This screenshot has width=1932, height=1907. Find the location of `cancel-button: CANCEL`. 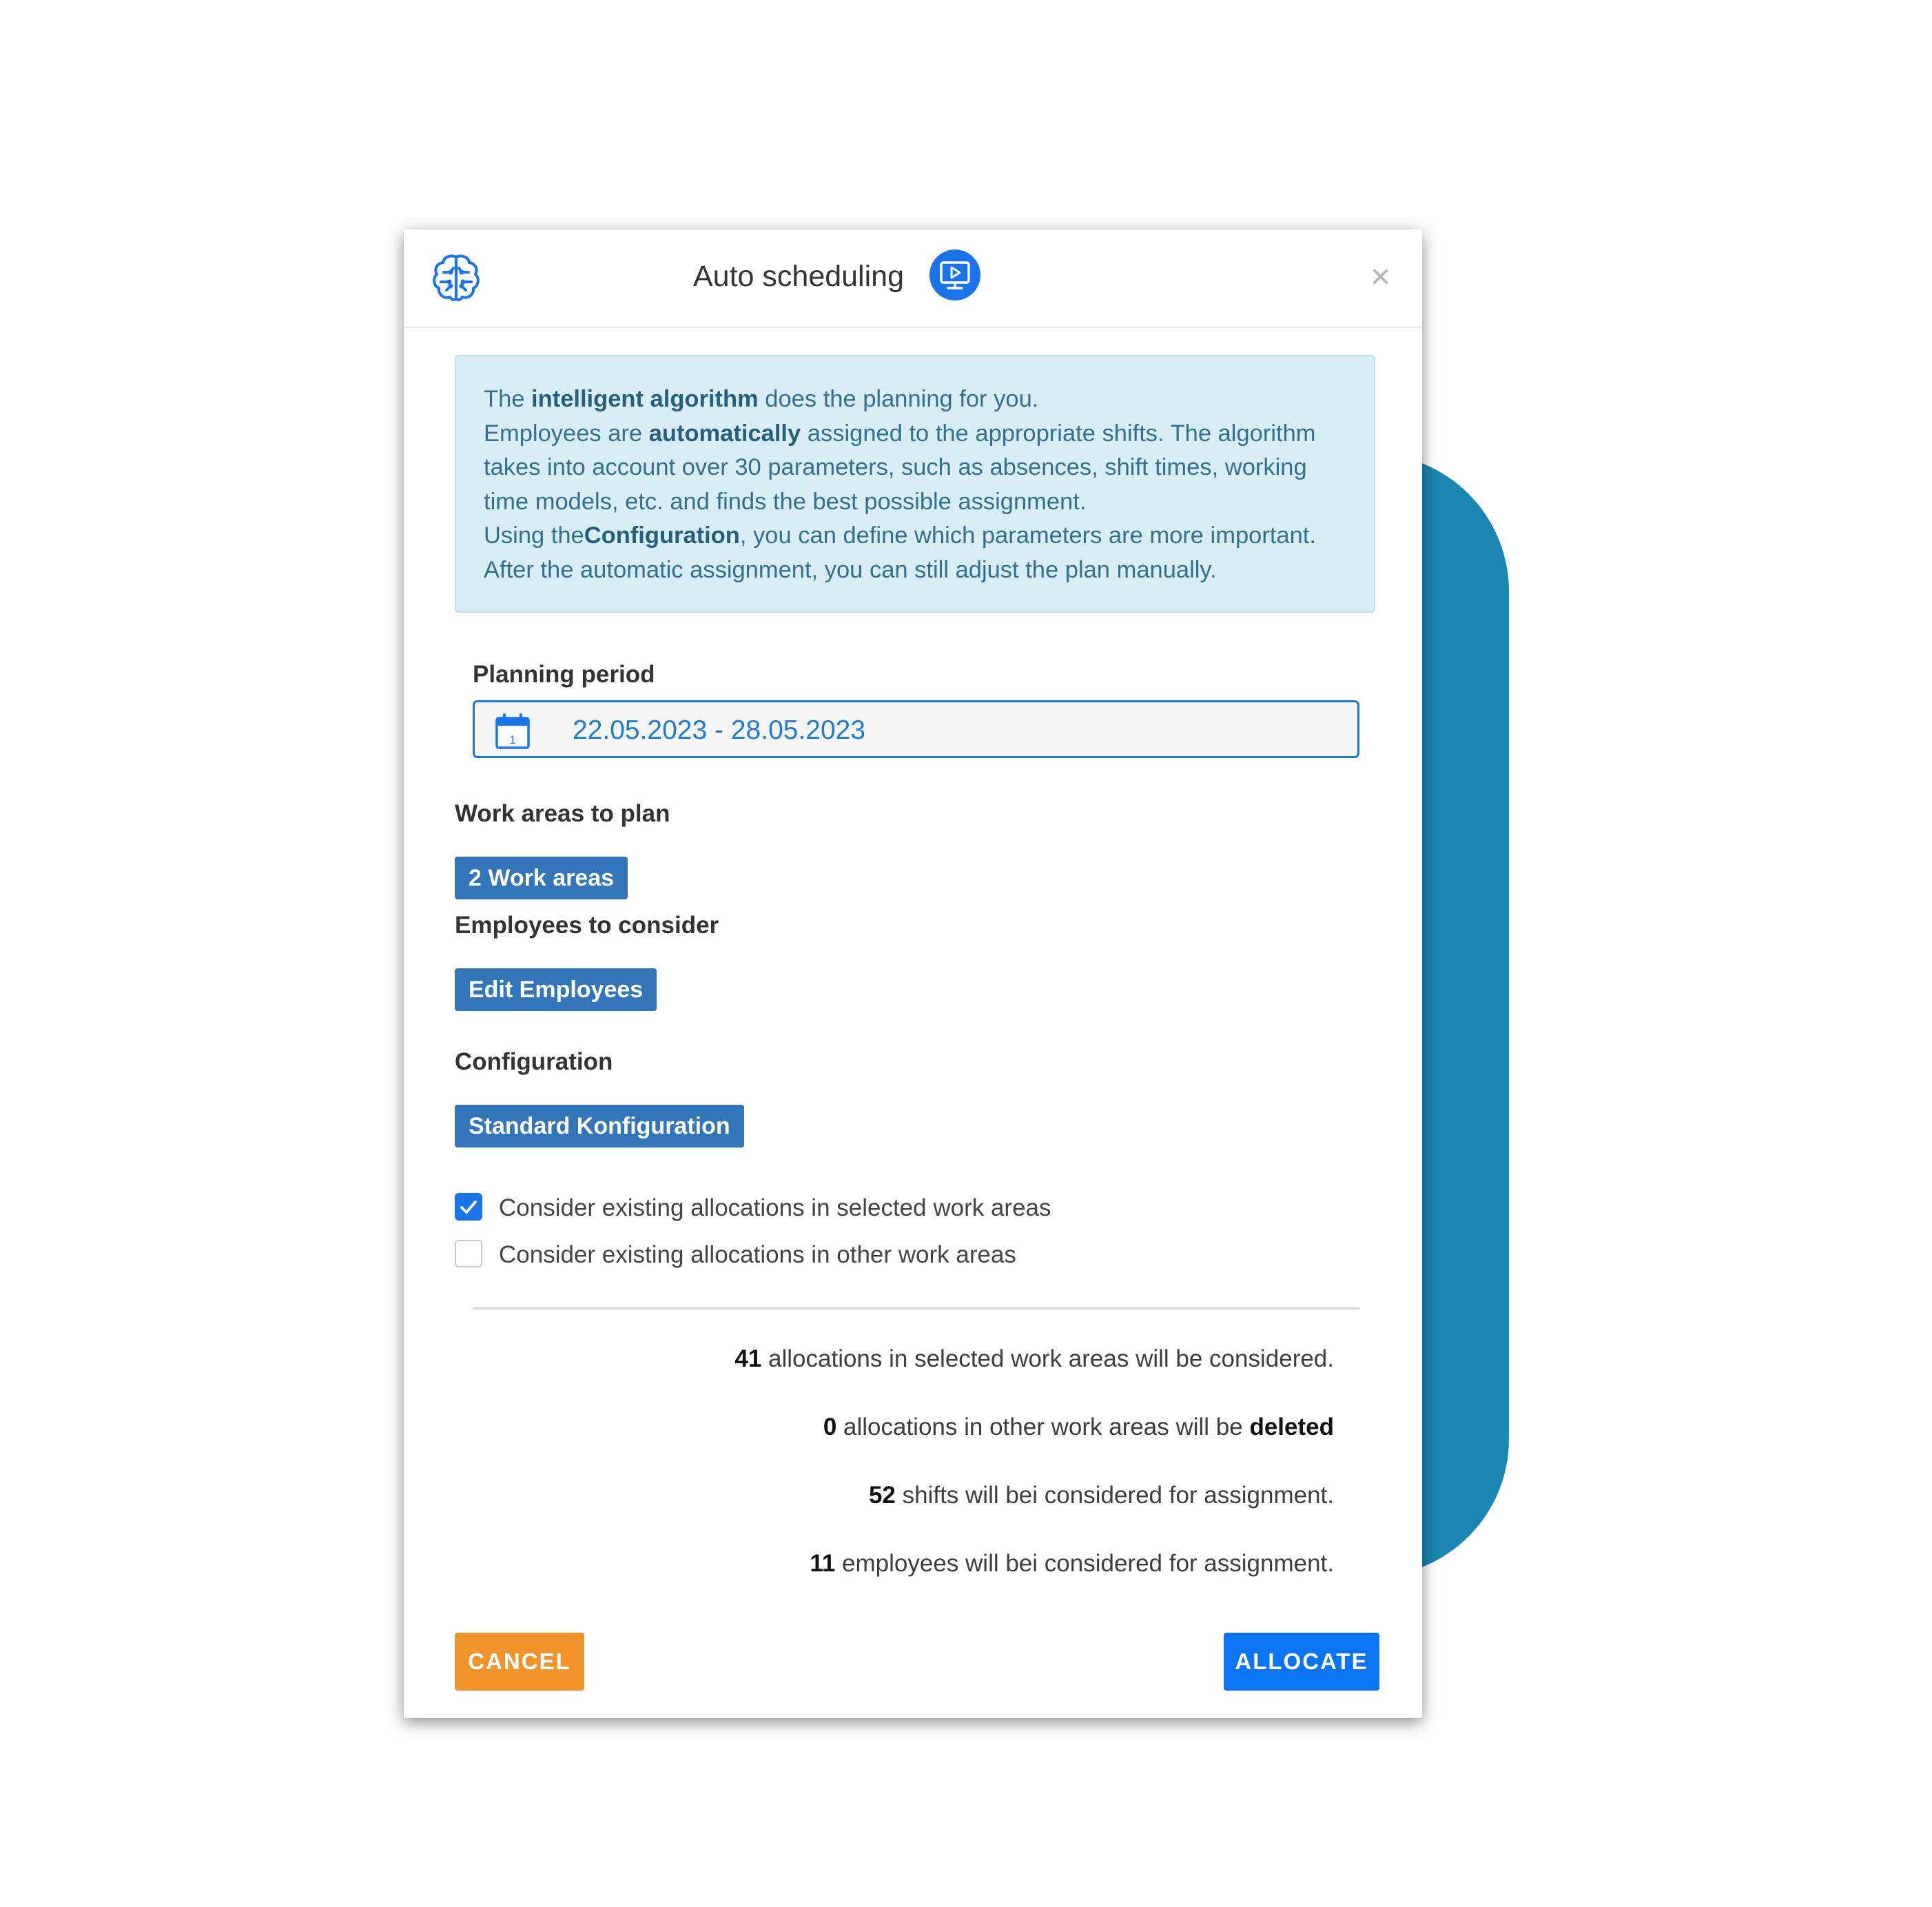

cancel-button: CANCEL is located at coordinates (519, 1662).